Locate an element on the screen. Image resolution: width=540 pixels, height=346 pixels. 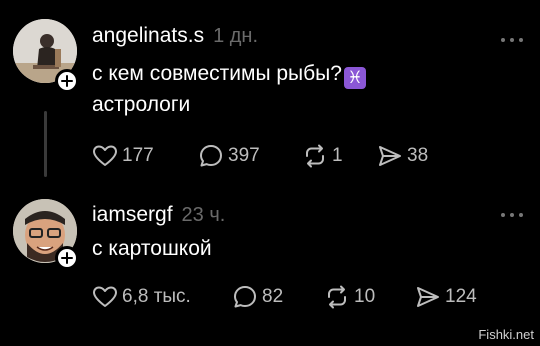
post-actions: 6,8 тыс. 82 10 124 is located at coordinates (284, 297).